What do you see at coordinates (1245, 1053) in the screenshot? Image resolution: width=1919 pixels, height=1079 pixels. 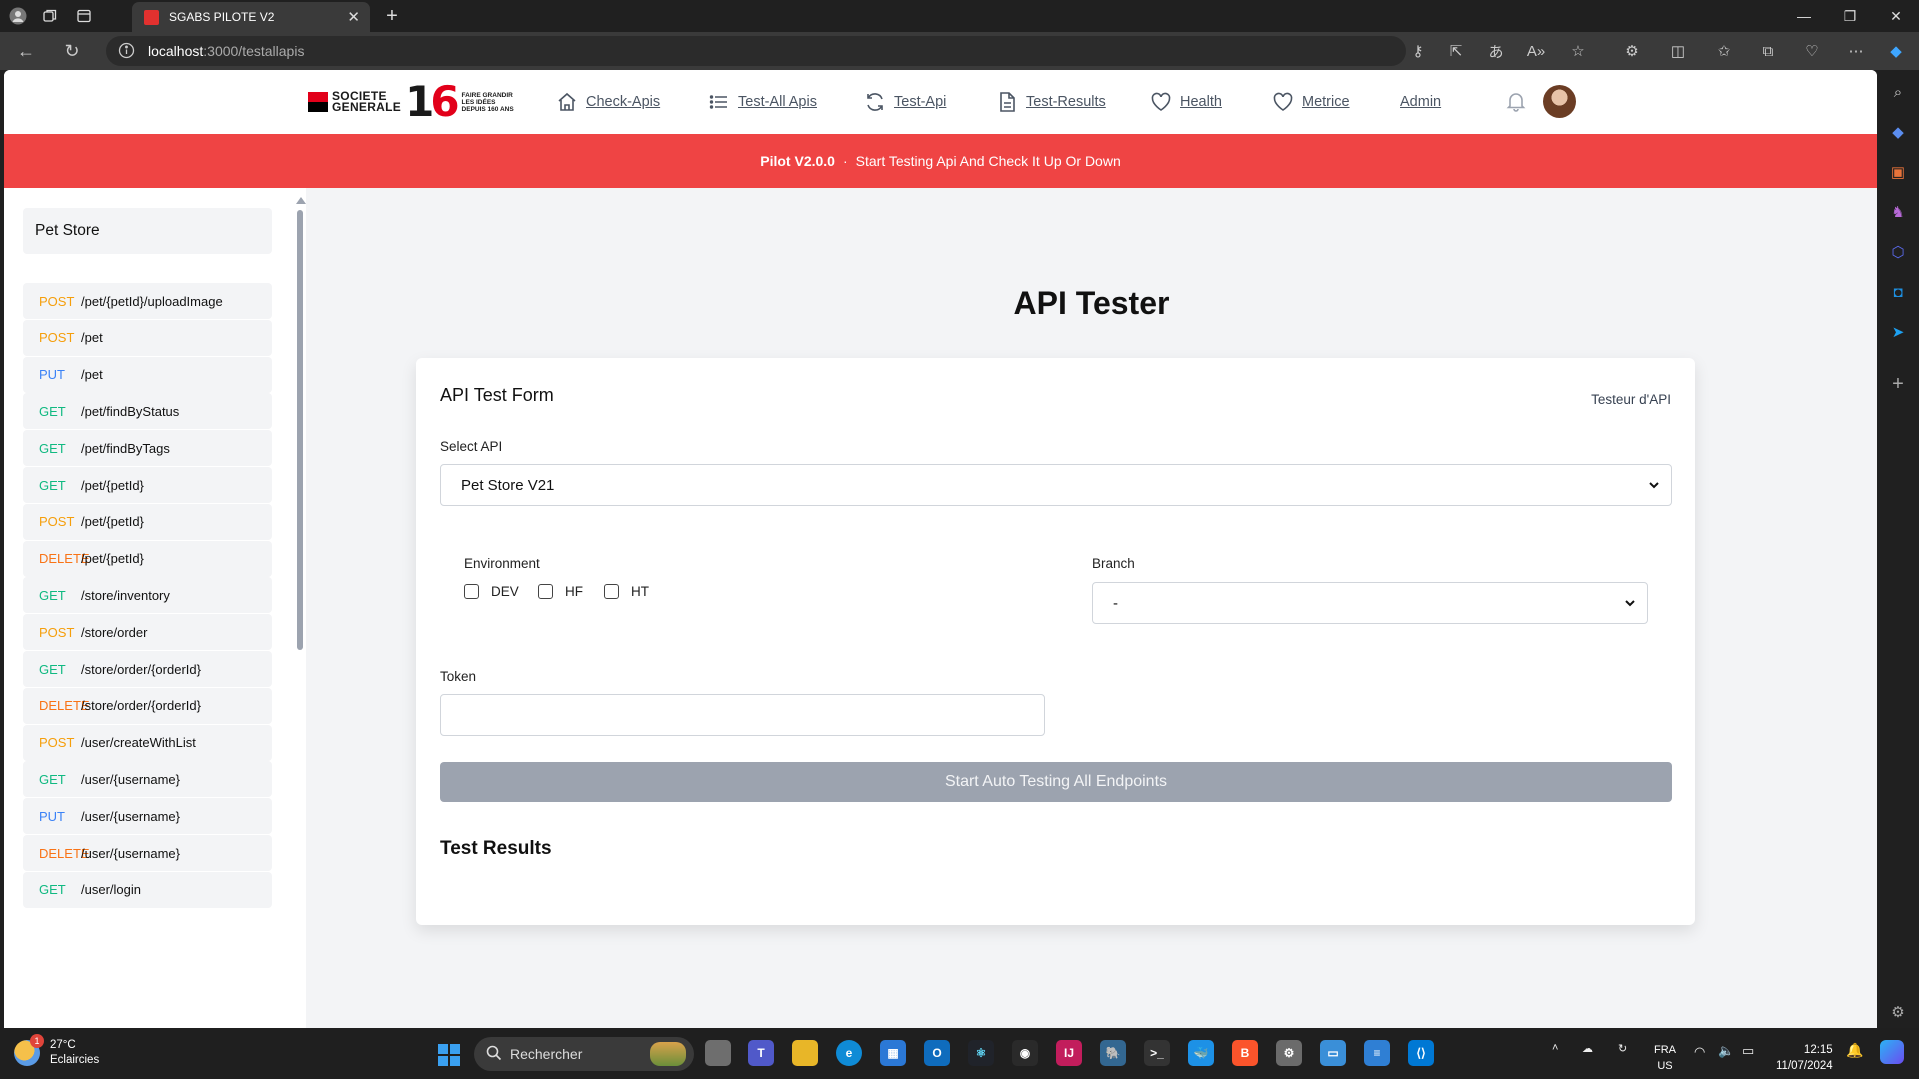 I see `brave-icon: B` at bounding box center [1245, 1053].